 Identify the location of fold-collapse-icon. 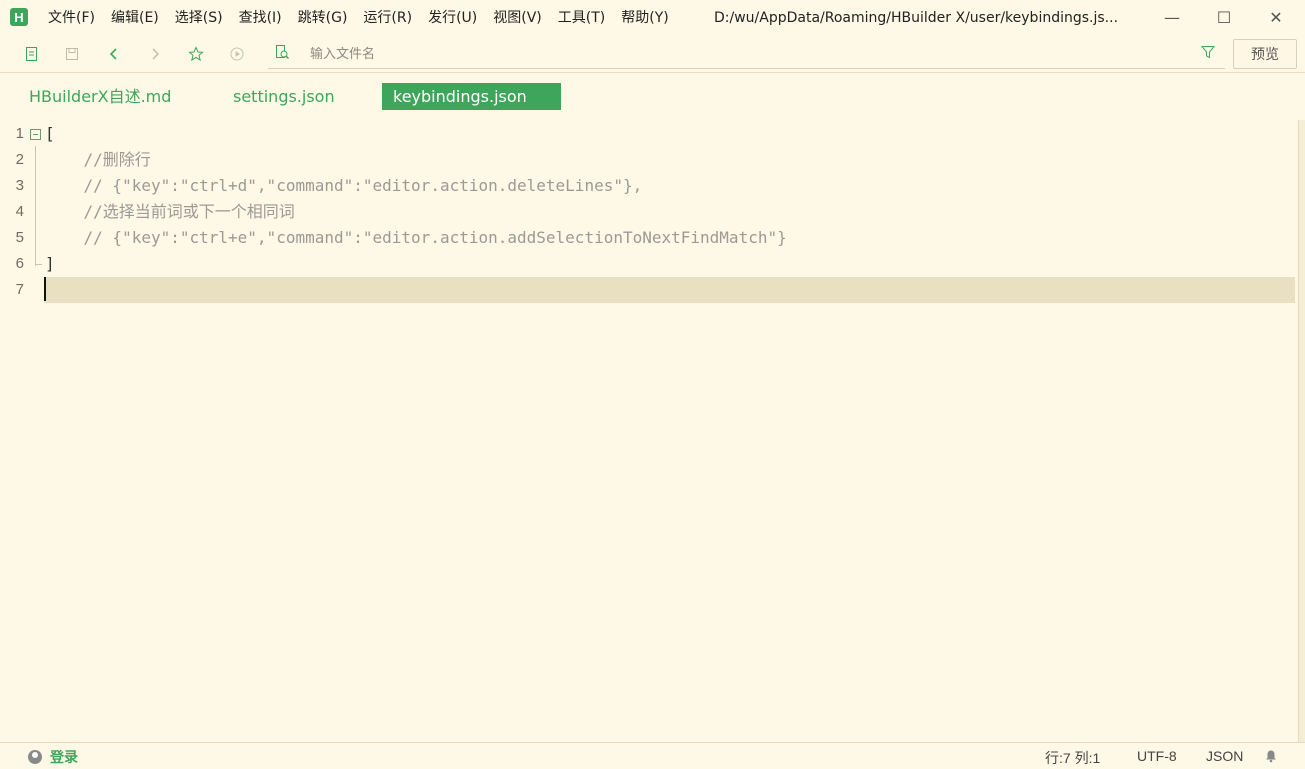
(35, 134).